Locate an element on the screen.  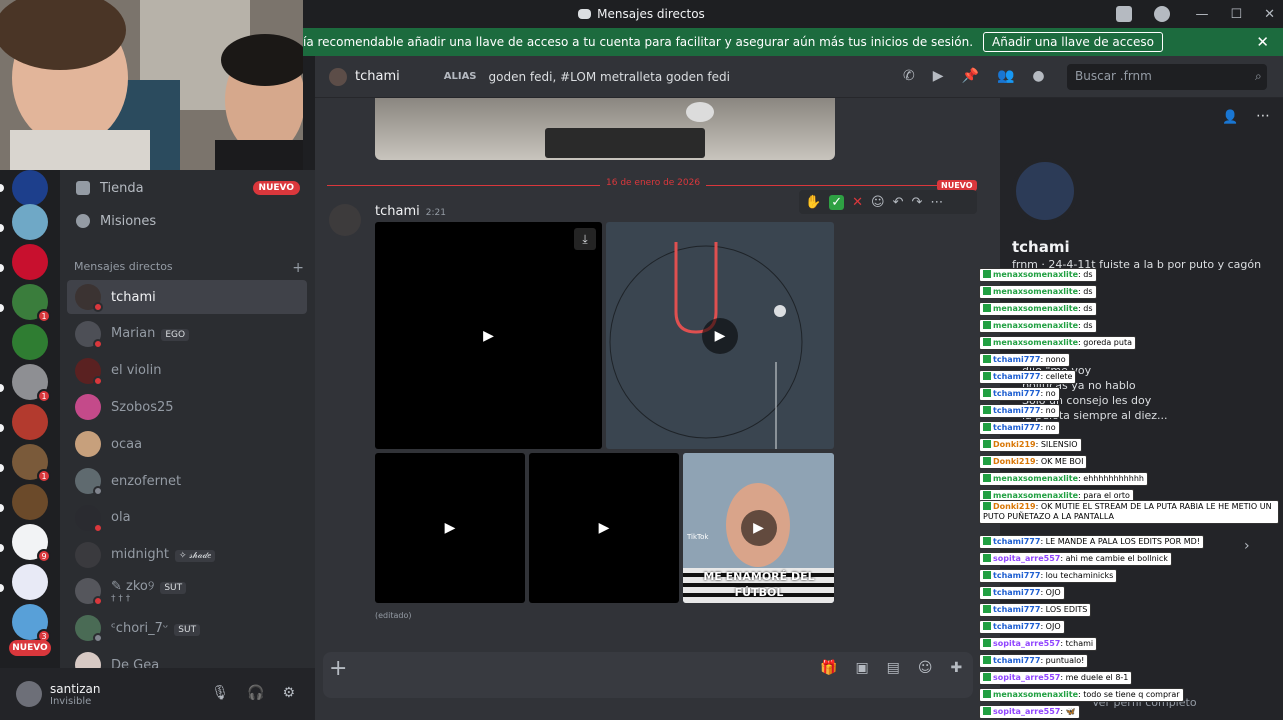
nav-quests: Misiones is located at coordinates (188, 221).